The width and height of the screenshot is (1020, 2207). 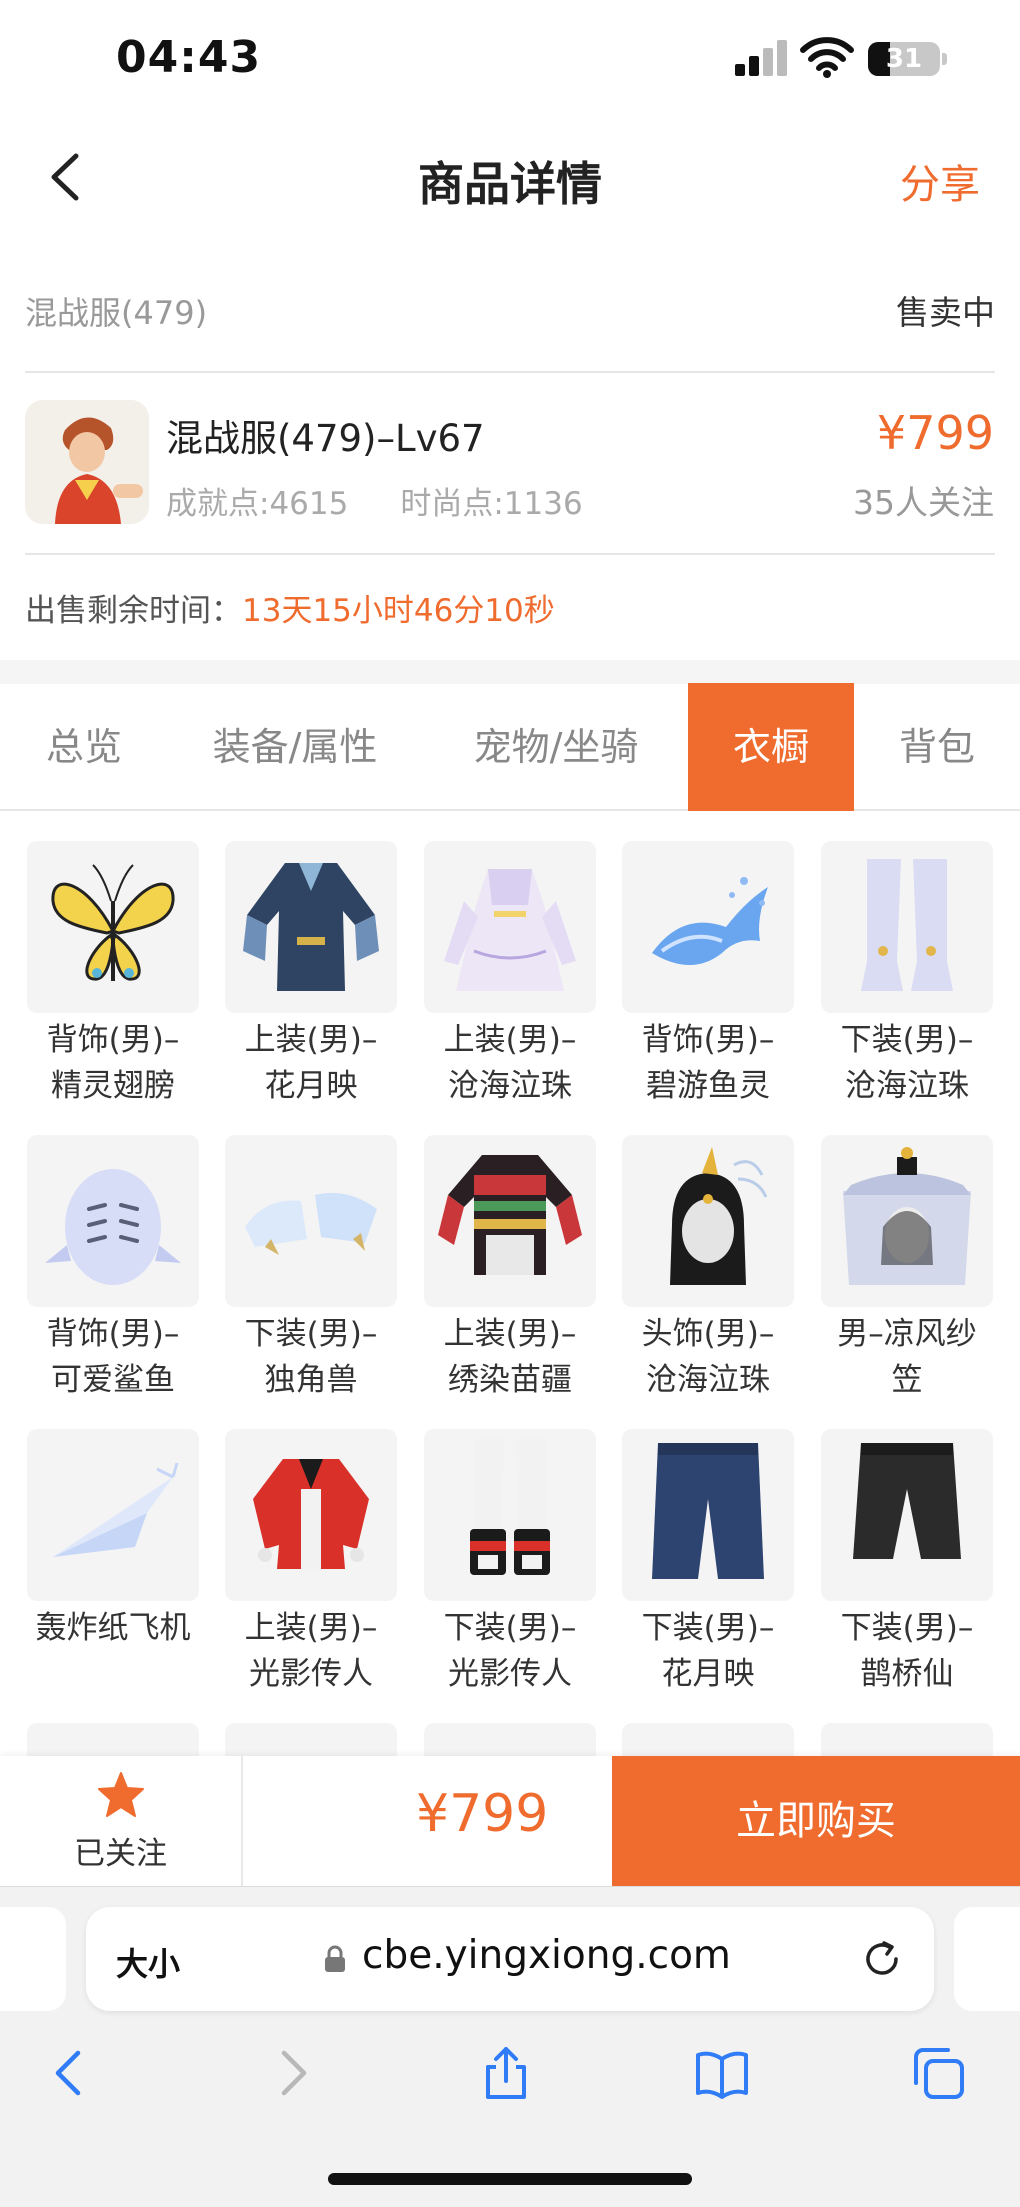 What do you see at coordinates (987, 1959) in the screenshot?
I see `next-tab-card` at bounding box center [987, 1959].